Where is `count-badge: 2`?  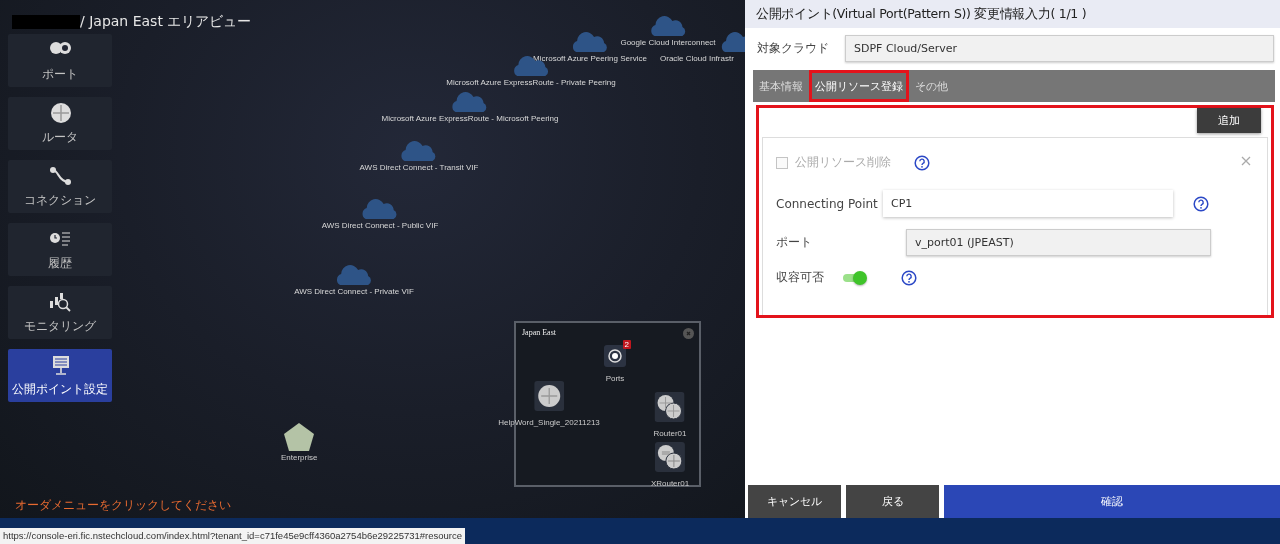
count-badge: 2 is located at coordinates (626, 344).